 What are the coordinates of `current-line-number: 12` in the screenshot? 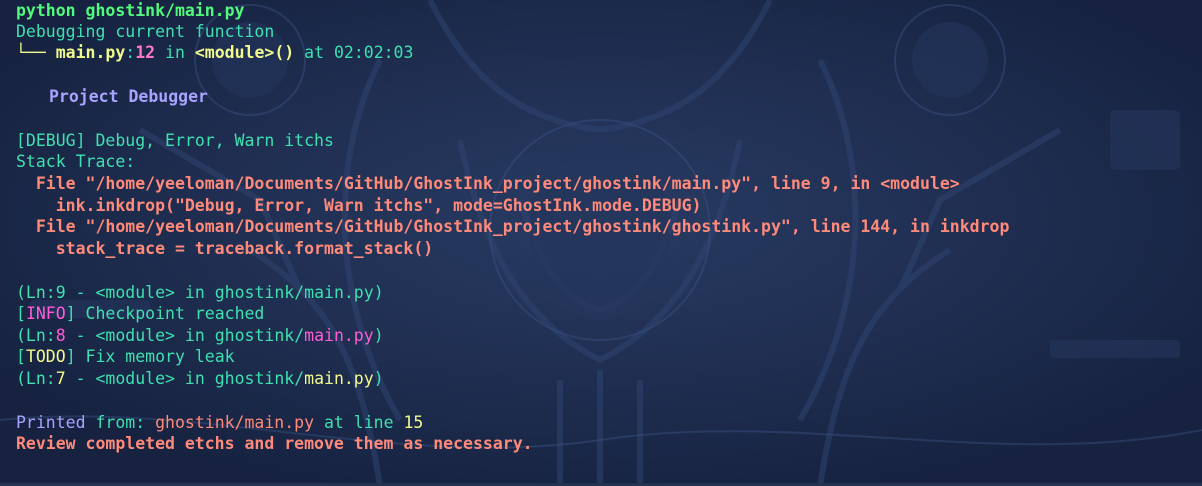 It's located at (145, 52).